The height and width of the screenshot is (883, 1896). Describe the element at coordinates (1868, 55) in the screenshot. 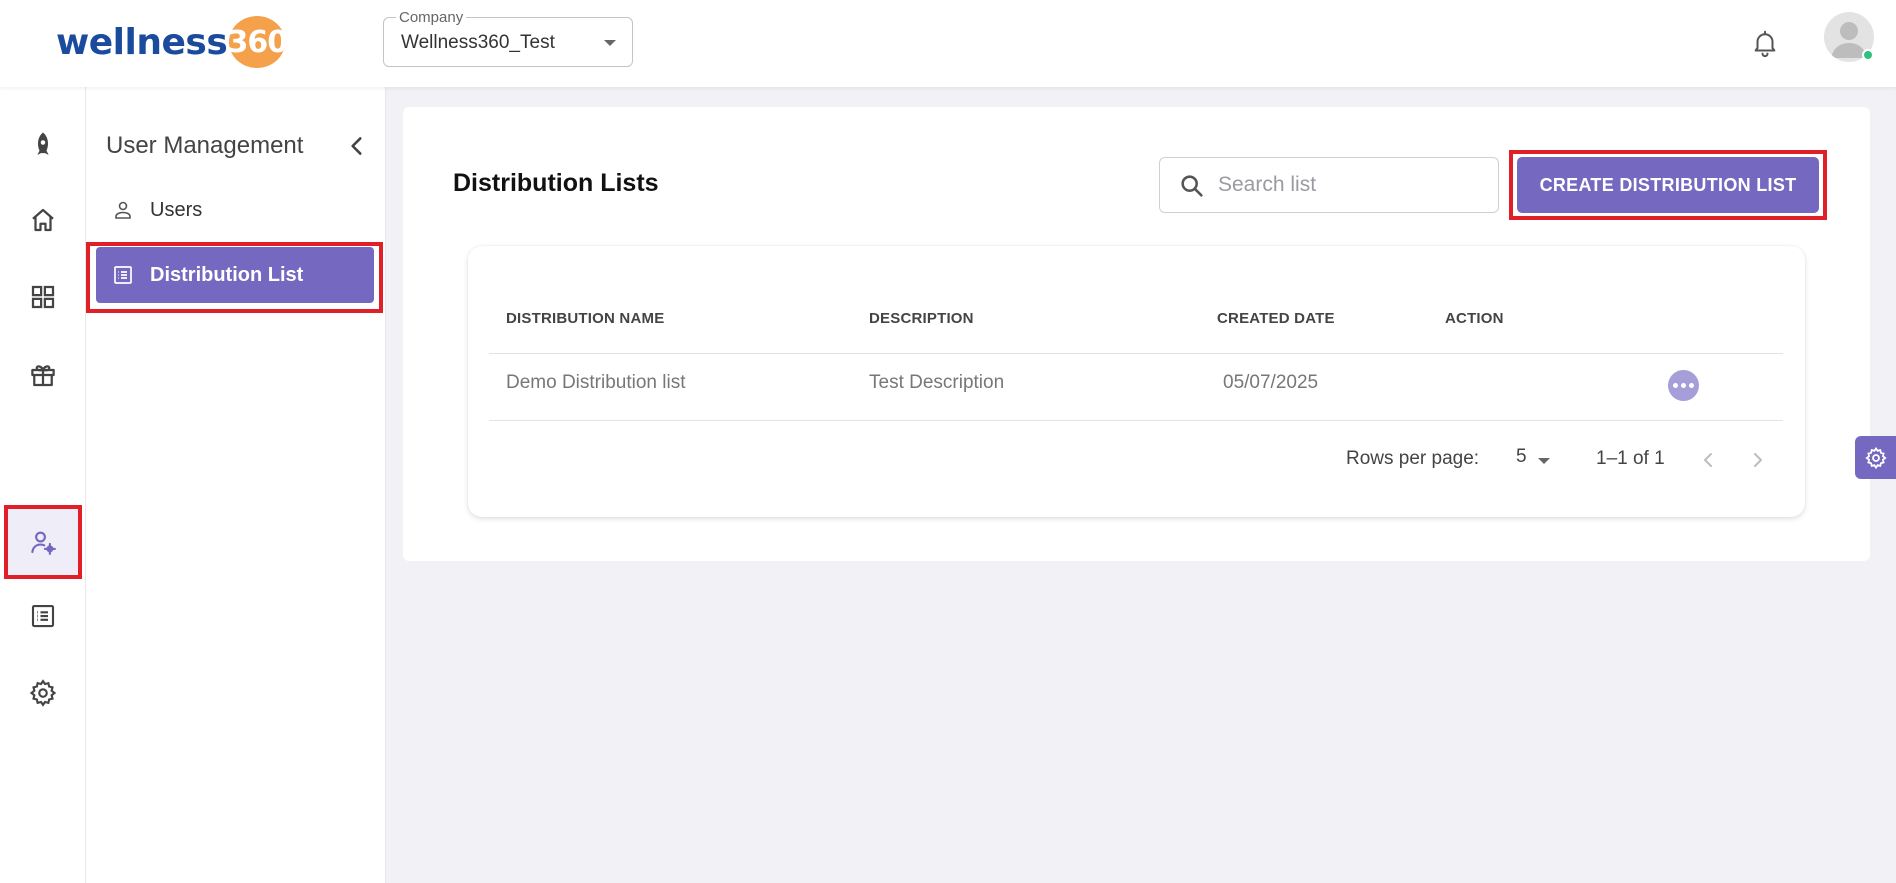

I see `online-status-dot` at that location.